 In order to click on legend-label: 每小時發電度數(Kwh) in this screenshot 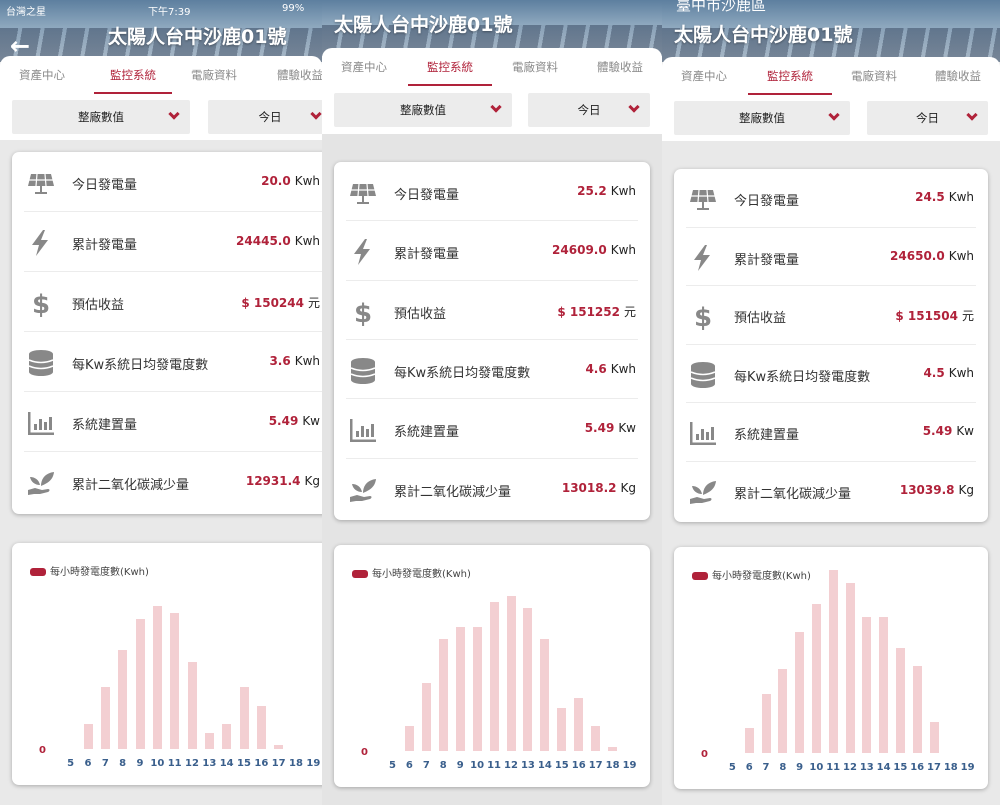, I will do `click(99, 572)`.